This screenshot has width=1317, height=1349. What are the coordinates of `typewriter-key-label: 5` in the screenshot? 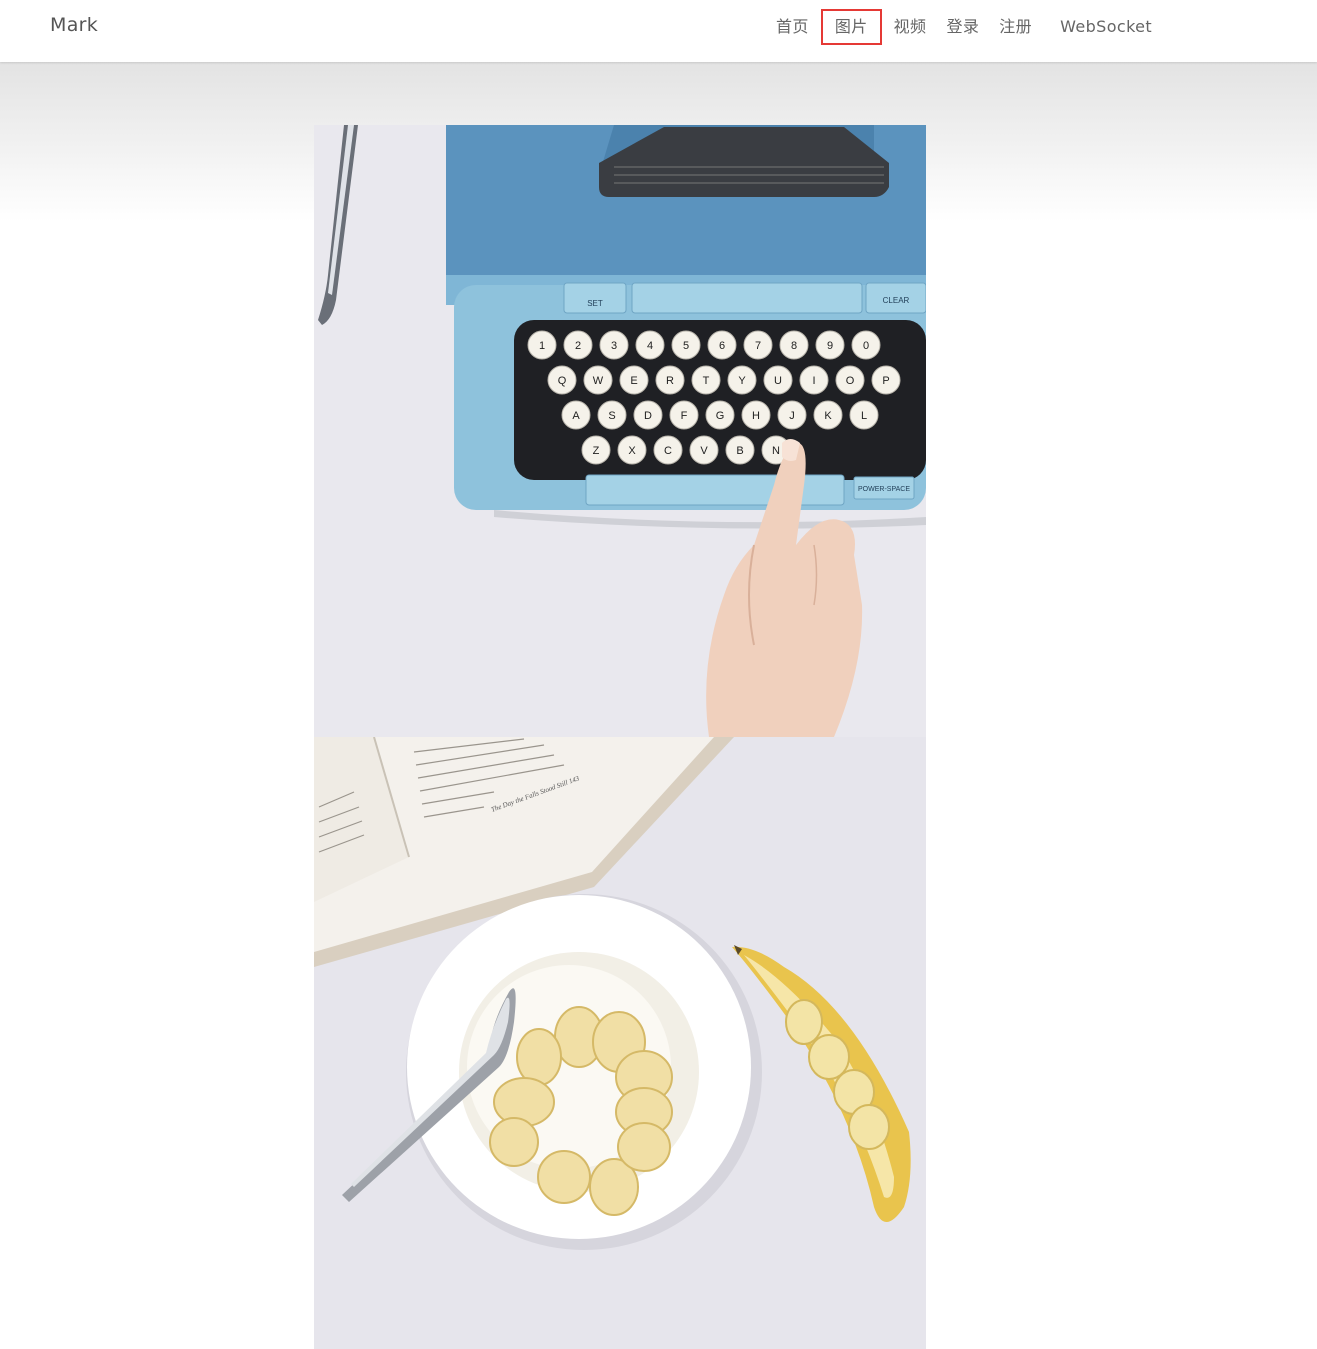 It's located at (686, 346).